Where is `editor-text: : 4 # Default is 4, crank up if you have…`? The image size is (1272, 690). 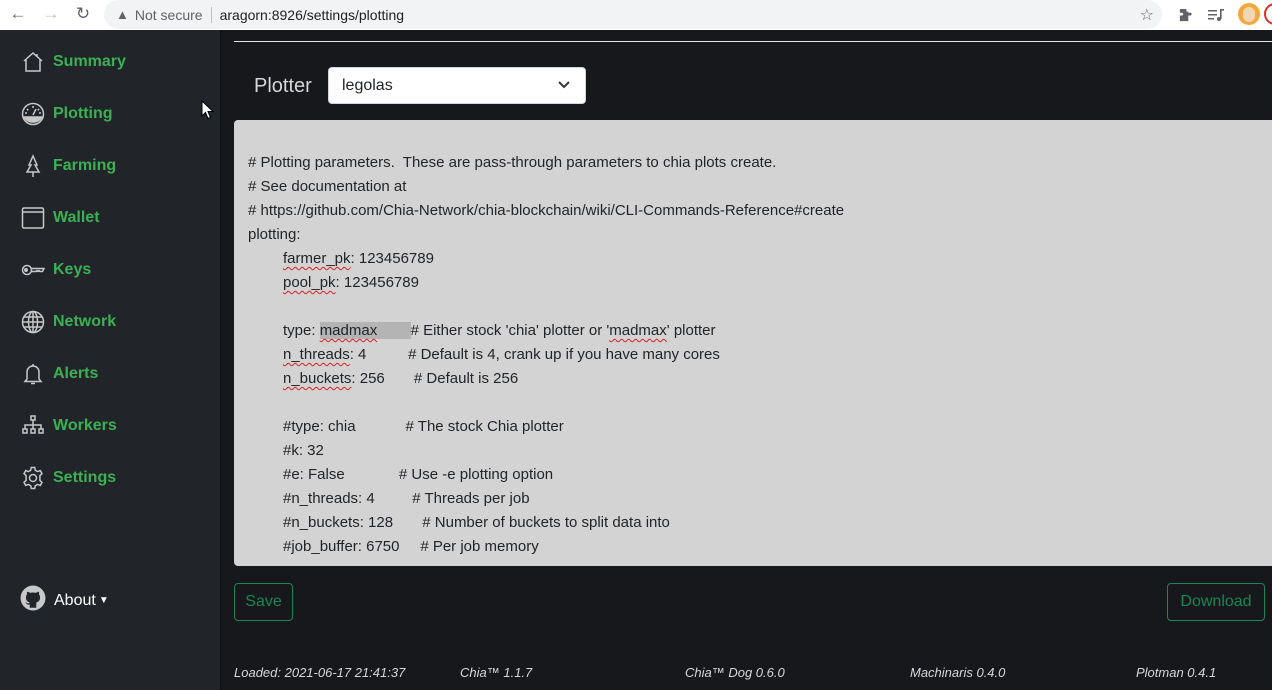 editor-text: : 4 # Default is 4, crank up if you have… is located at coordinates (534, 354).